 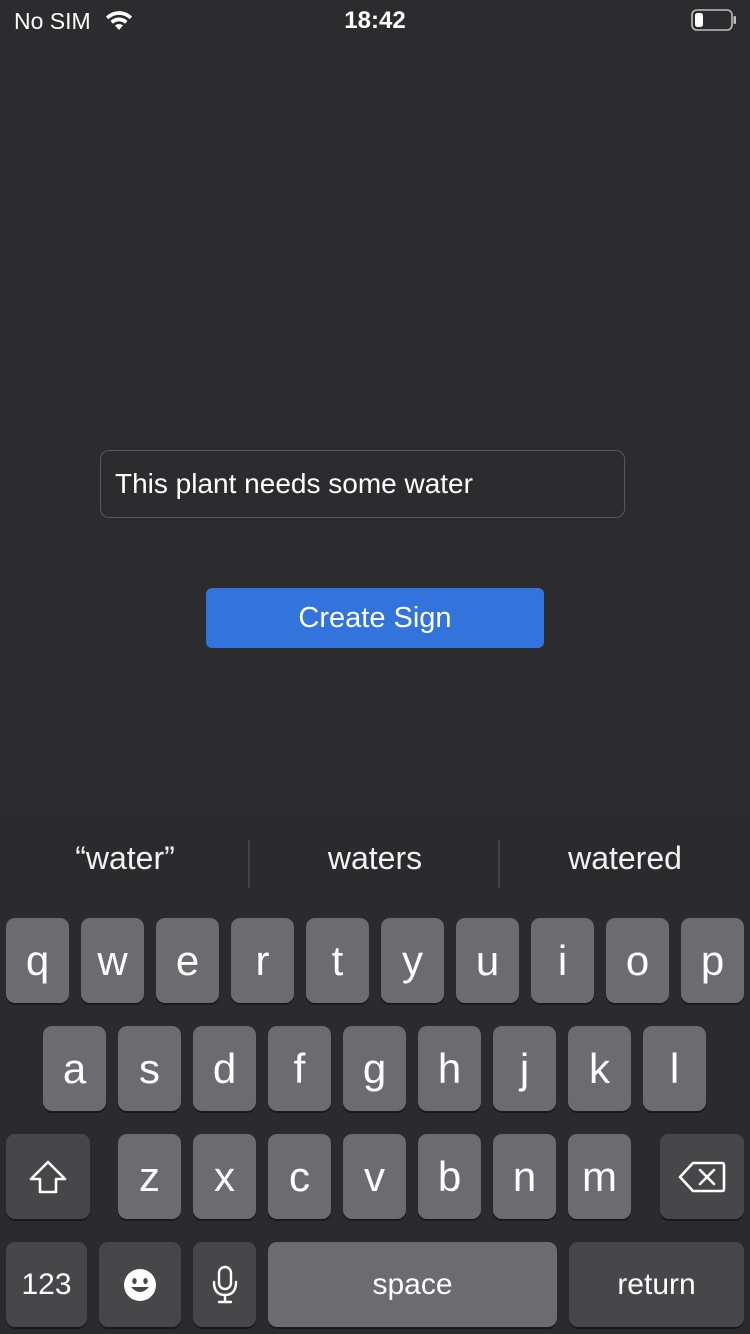 What do you see at coordinates (449, 1068) in the screenshot?
I see `key-h: h` at bounding box center [449, 1068].